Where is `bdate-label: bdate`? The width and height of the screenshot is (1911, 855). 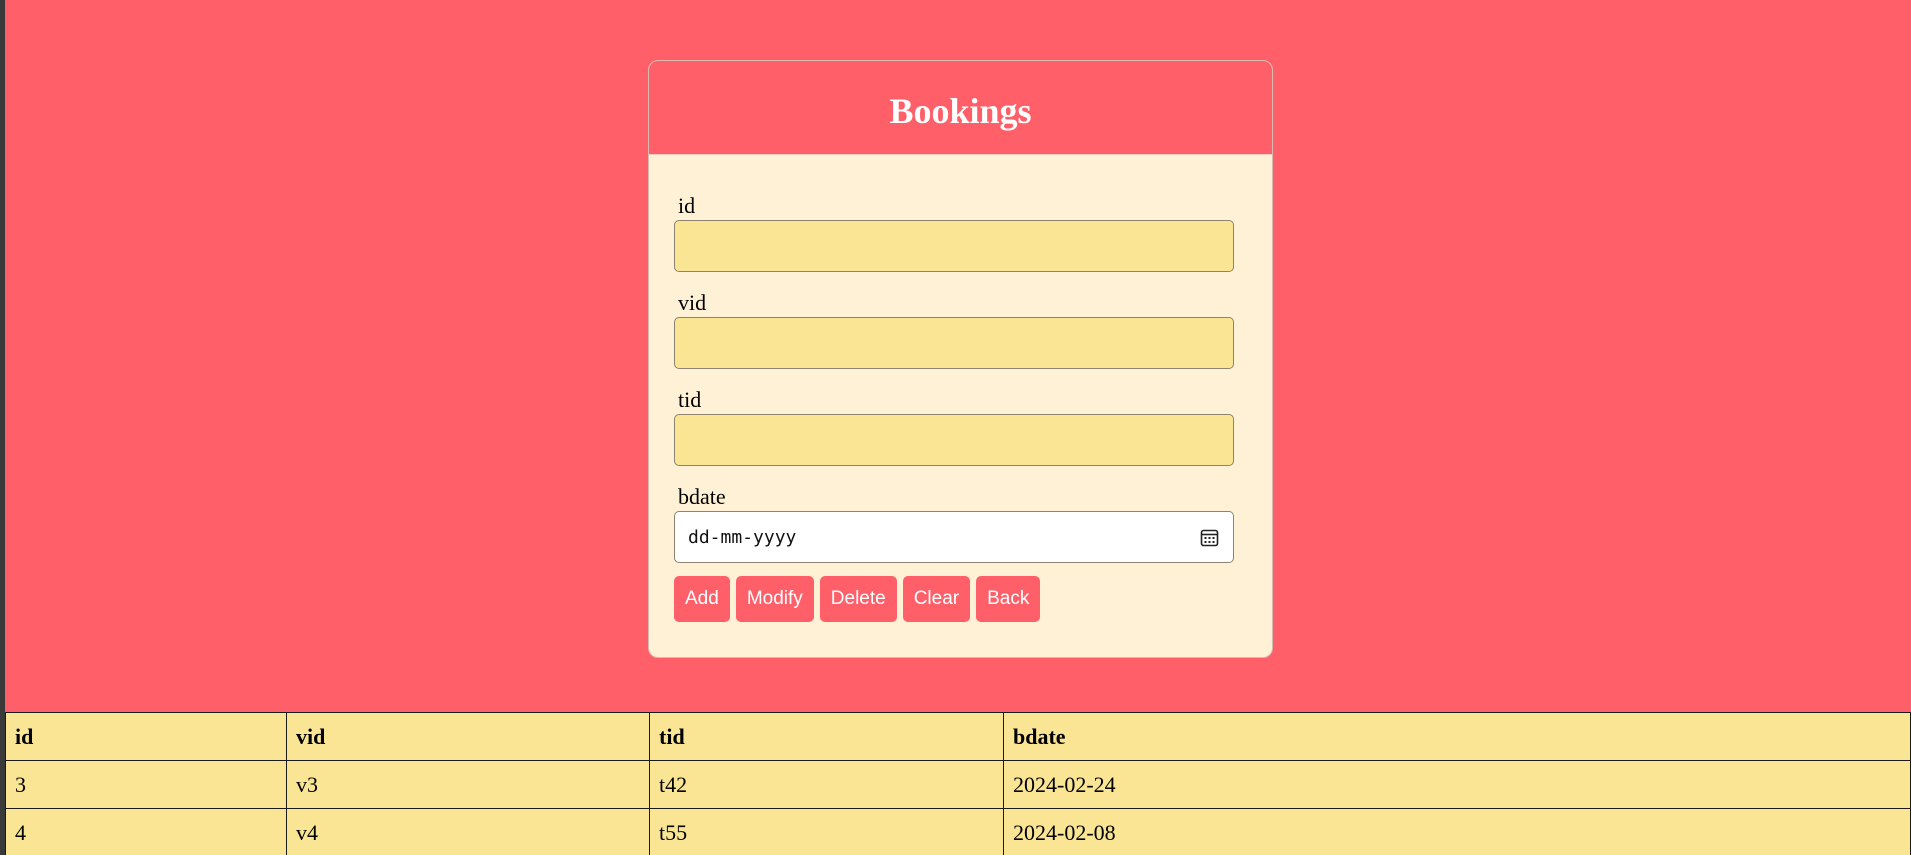 bdate-label: bdate is located at coordinates (702, 496).